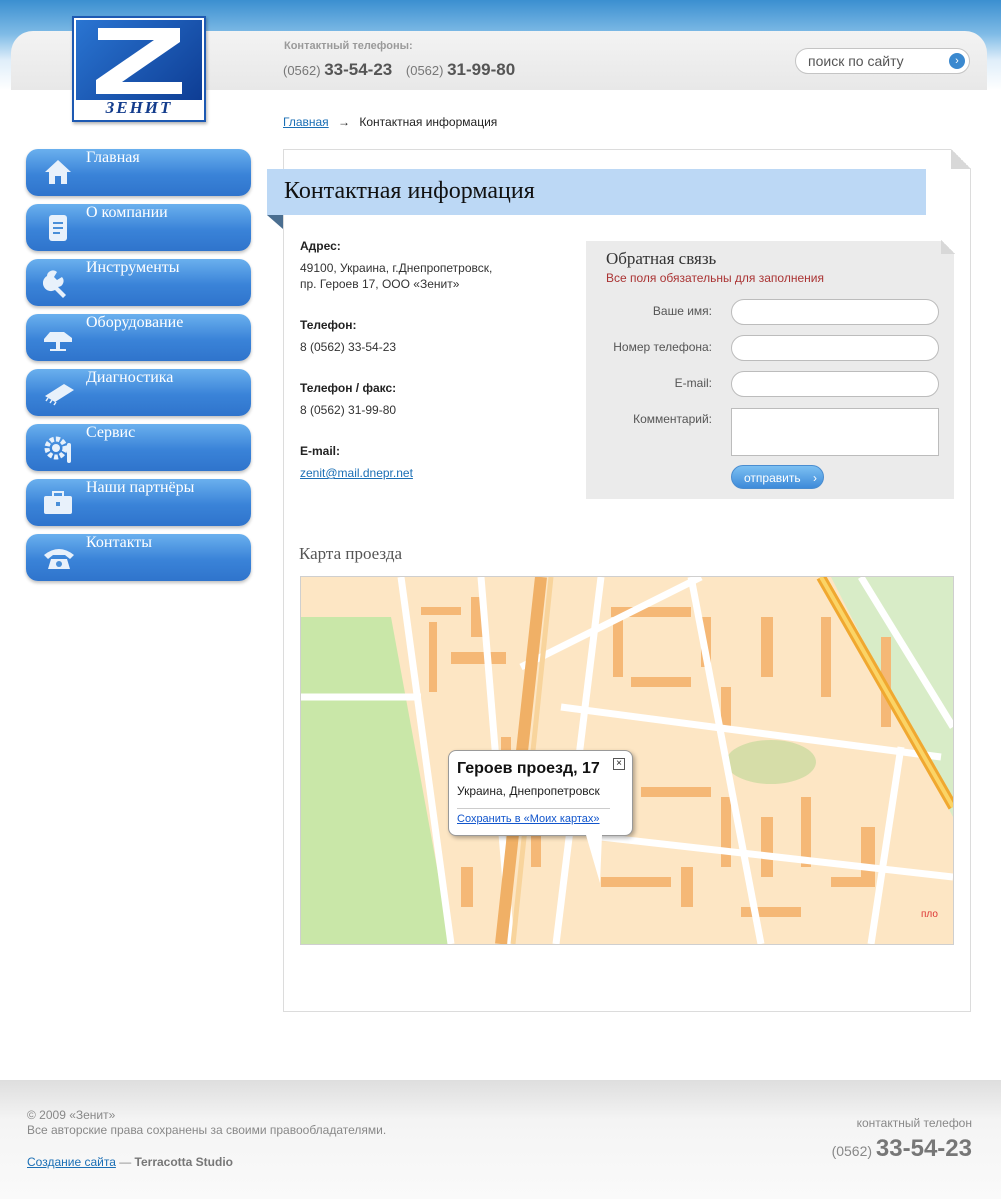  Describe the element at coordinates (58, 228) in the screenshot. I see `document-icon` at that location.